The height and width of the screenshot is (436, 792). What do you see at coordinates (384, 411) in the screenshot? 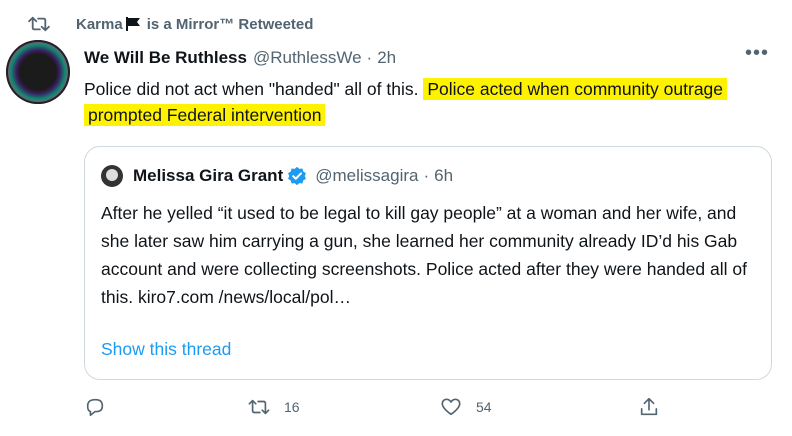
I see `tweet-actions: 16 54` at bounding box center [384, 411].